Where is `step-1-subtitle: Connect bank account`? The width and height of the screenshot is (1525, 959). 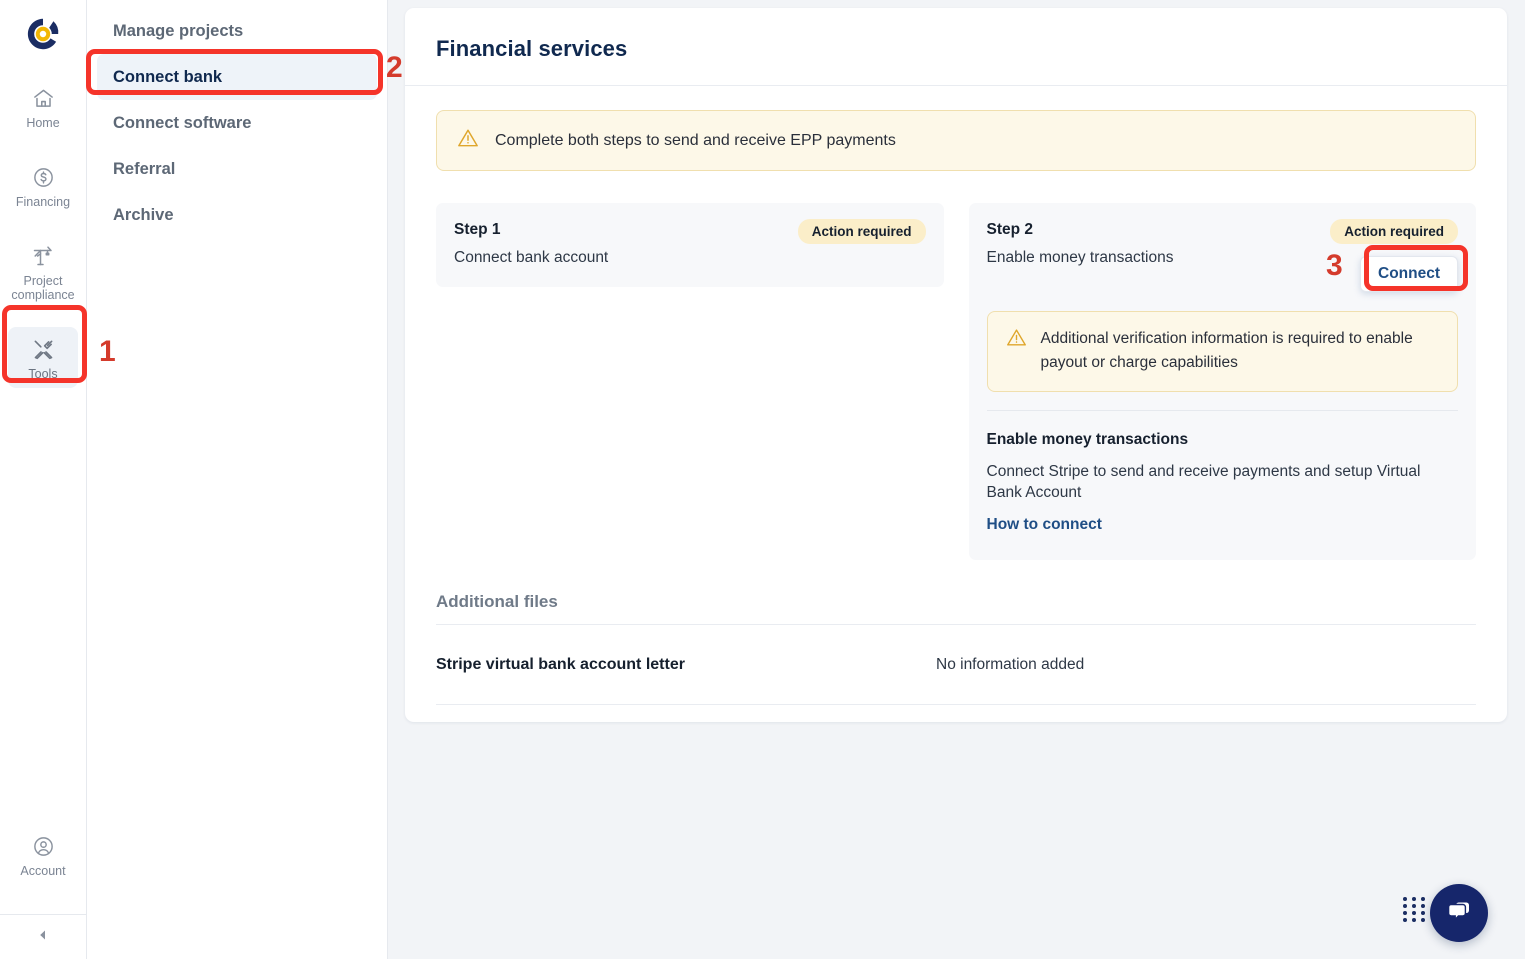
step-1-subtitle: Connect bank account is located at coordinates (531, 257).